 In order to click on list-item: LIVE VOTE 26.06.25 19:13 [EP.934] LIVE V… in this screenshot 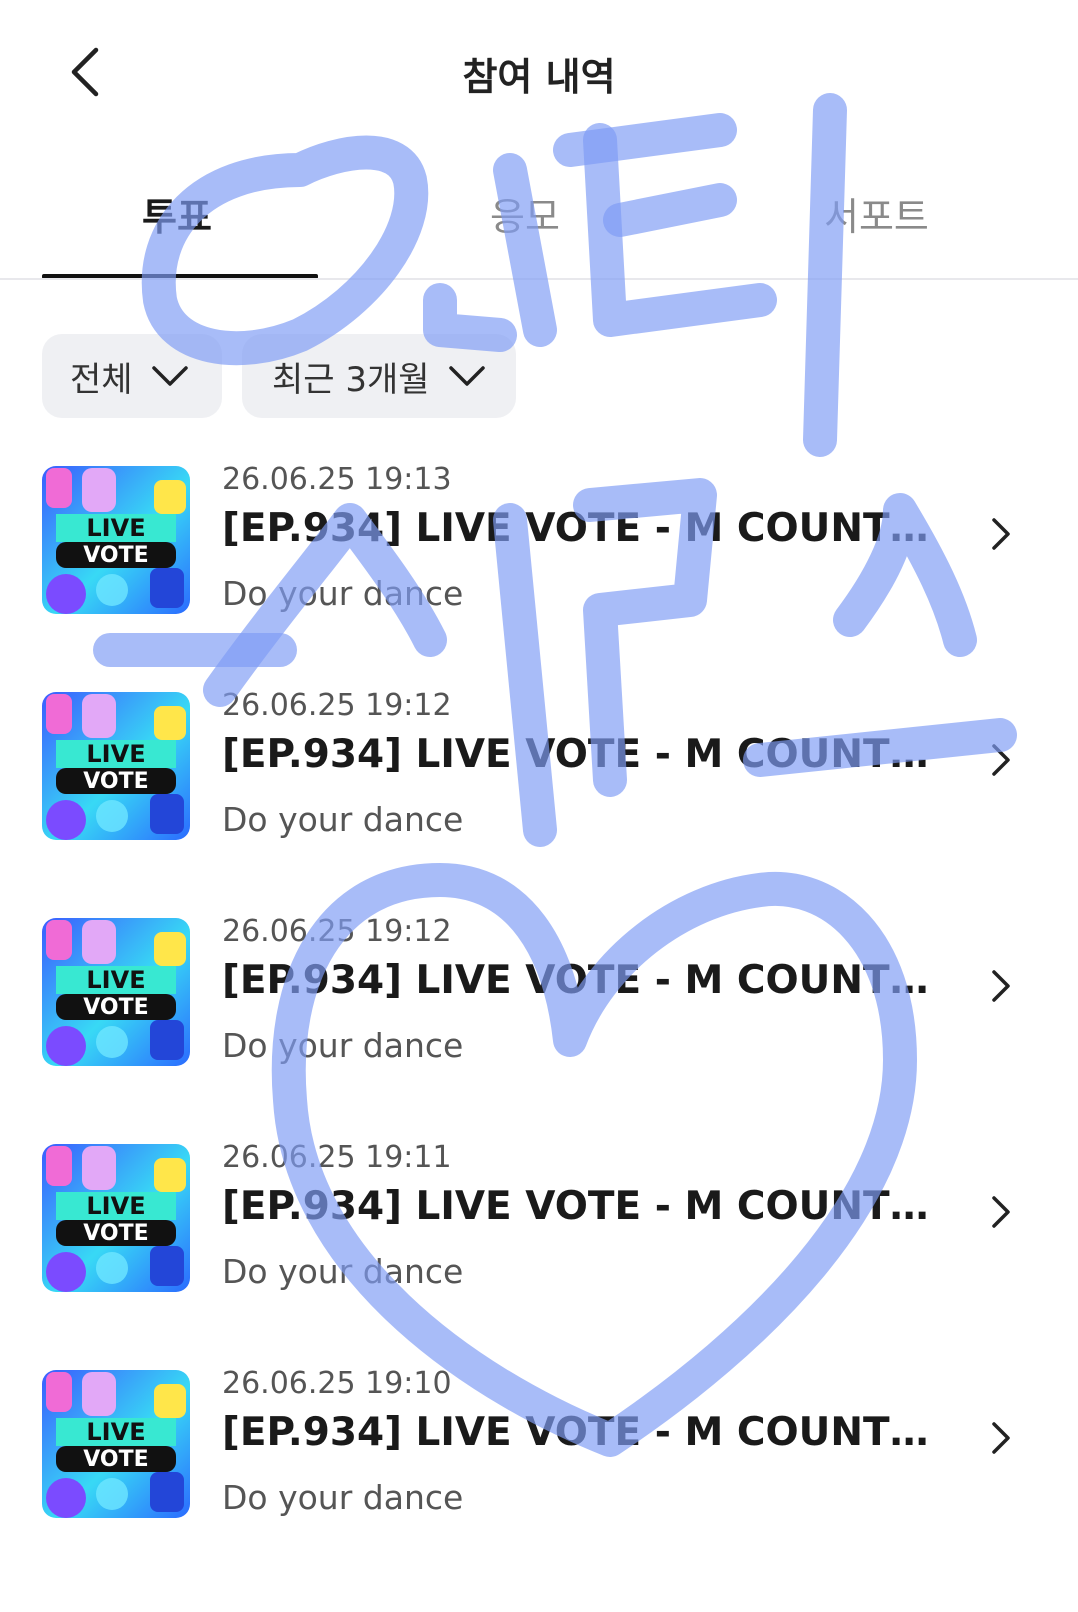, I will do `click(539, 542)`.